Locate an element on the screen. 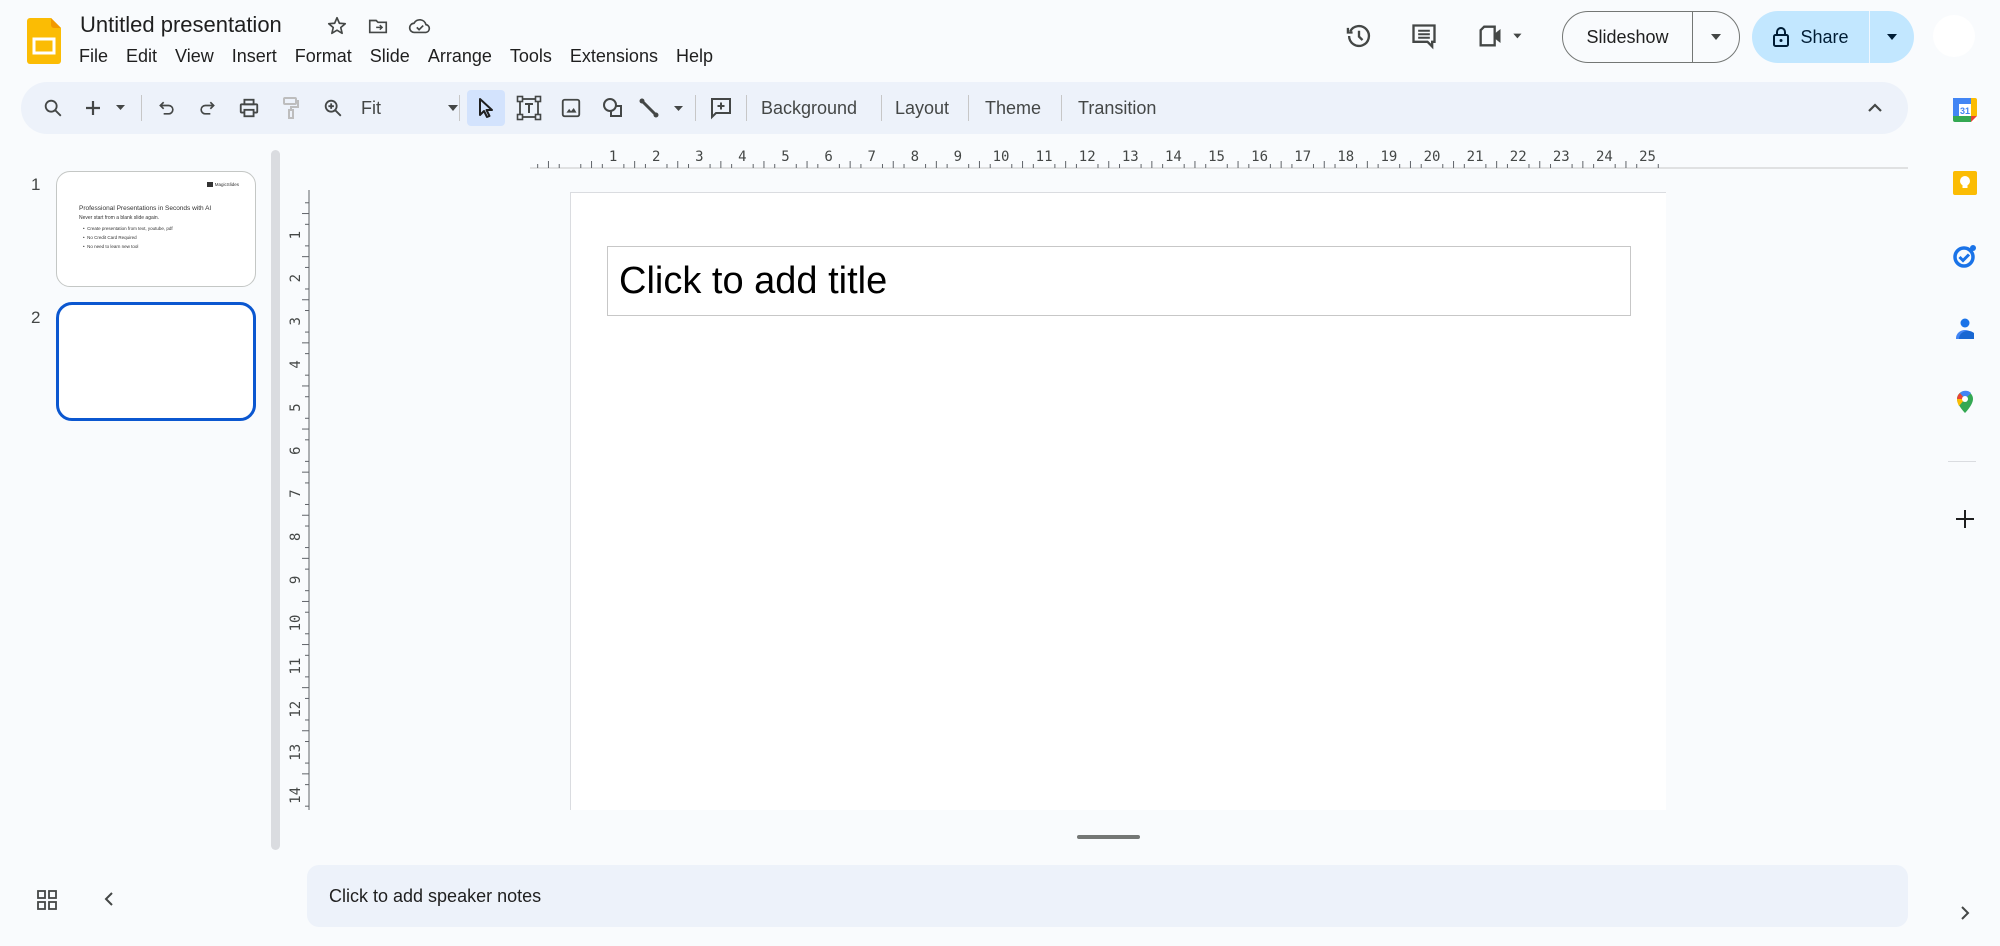 The height and width of the screenshot is (946, 2000). get-addons-icon is located at coordinates (1965, 519).